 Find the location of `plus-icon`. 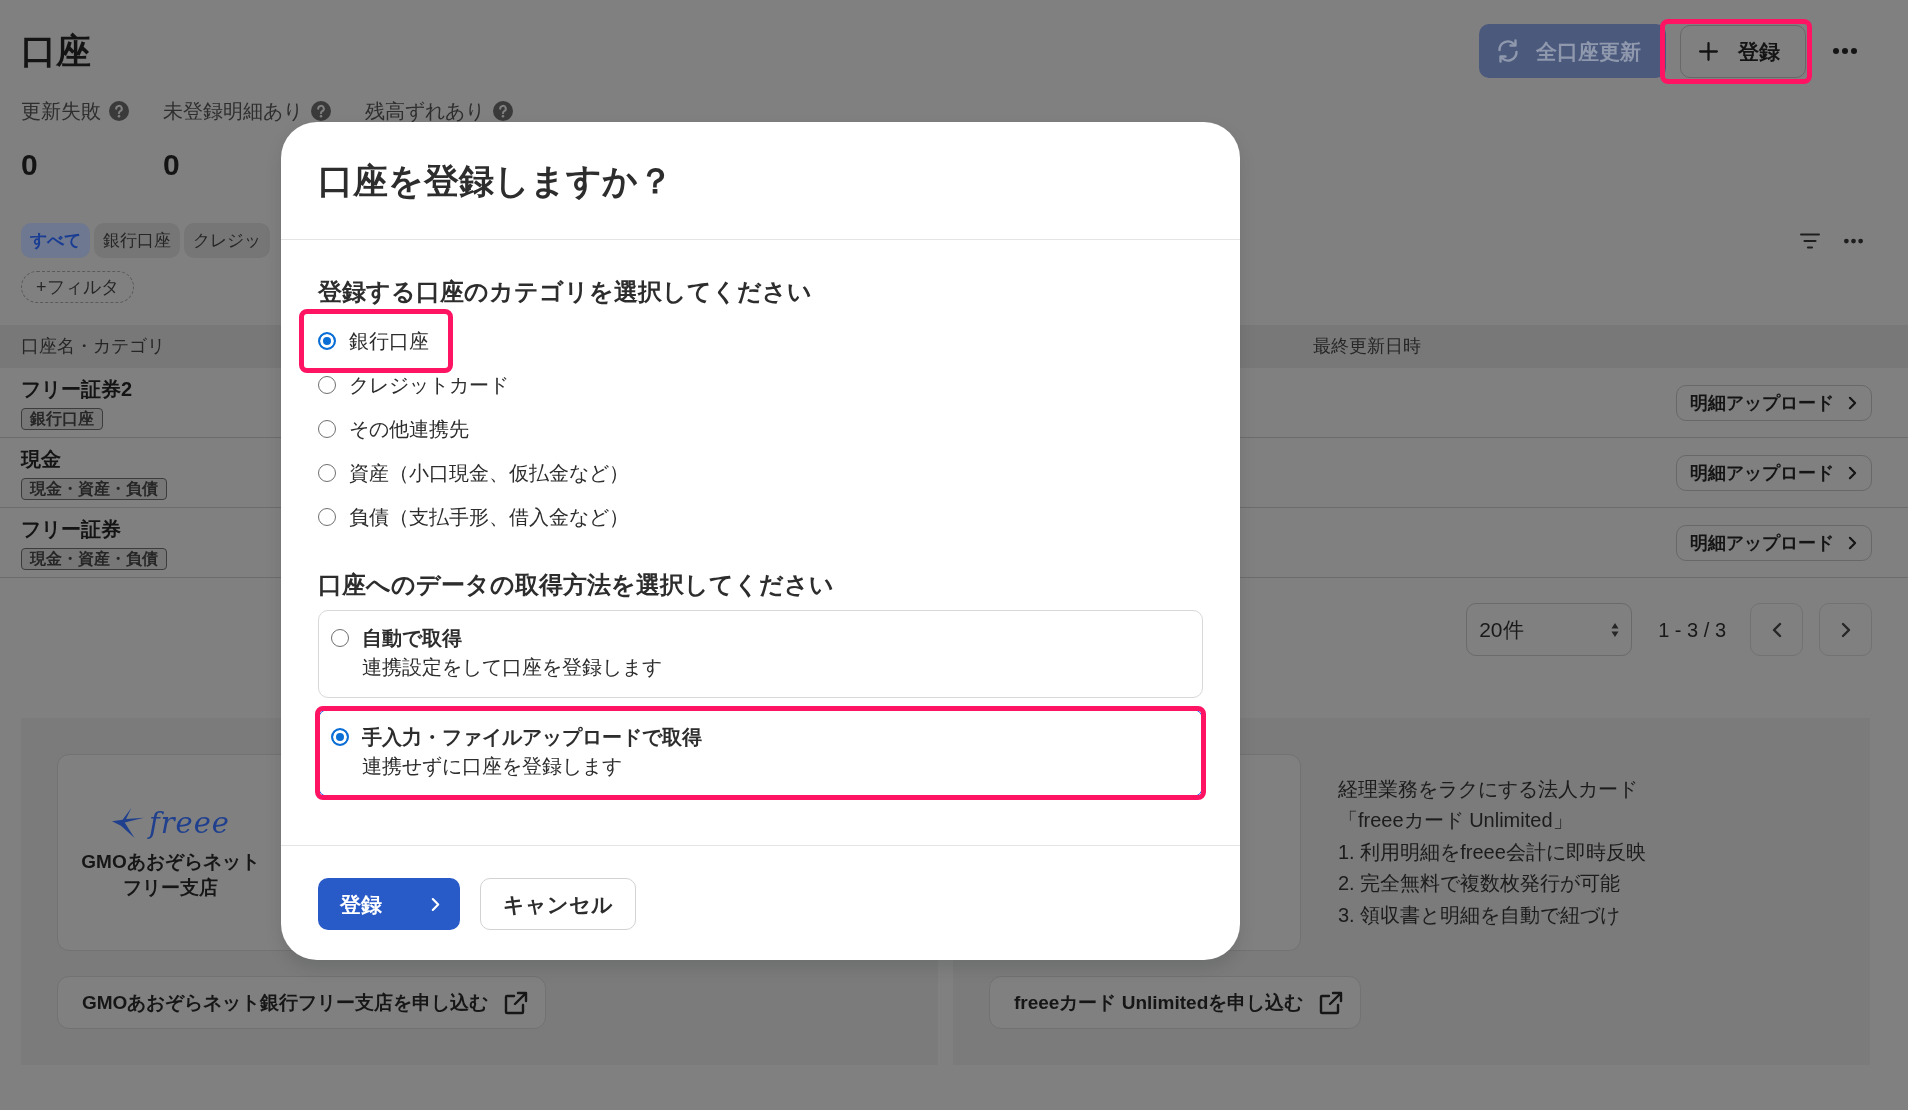

plus-icon is located at coordinates (1708, 51).